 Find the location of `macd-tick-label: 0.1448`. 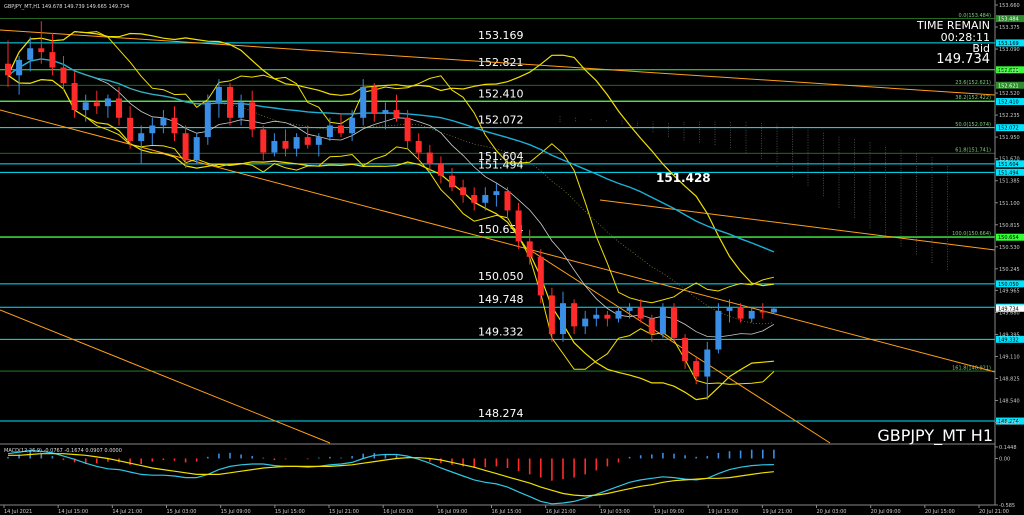

macd-tick-label: 0.1448 is located at coordinates (1008, 448).